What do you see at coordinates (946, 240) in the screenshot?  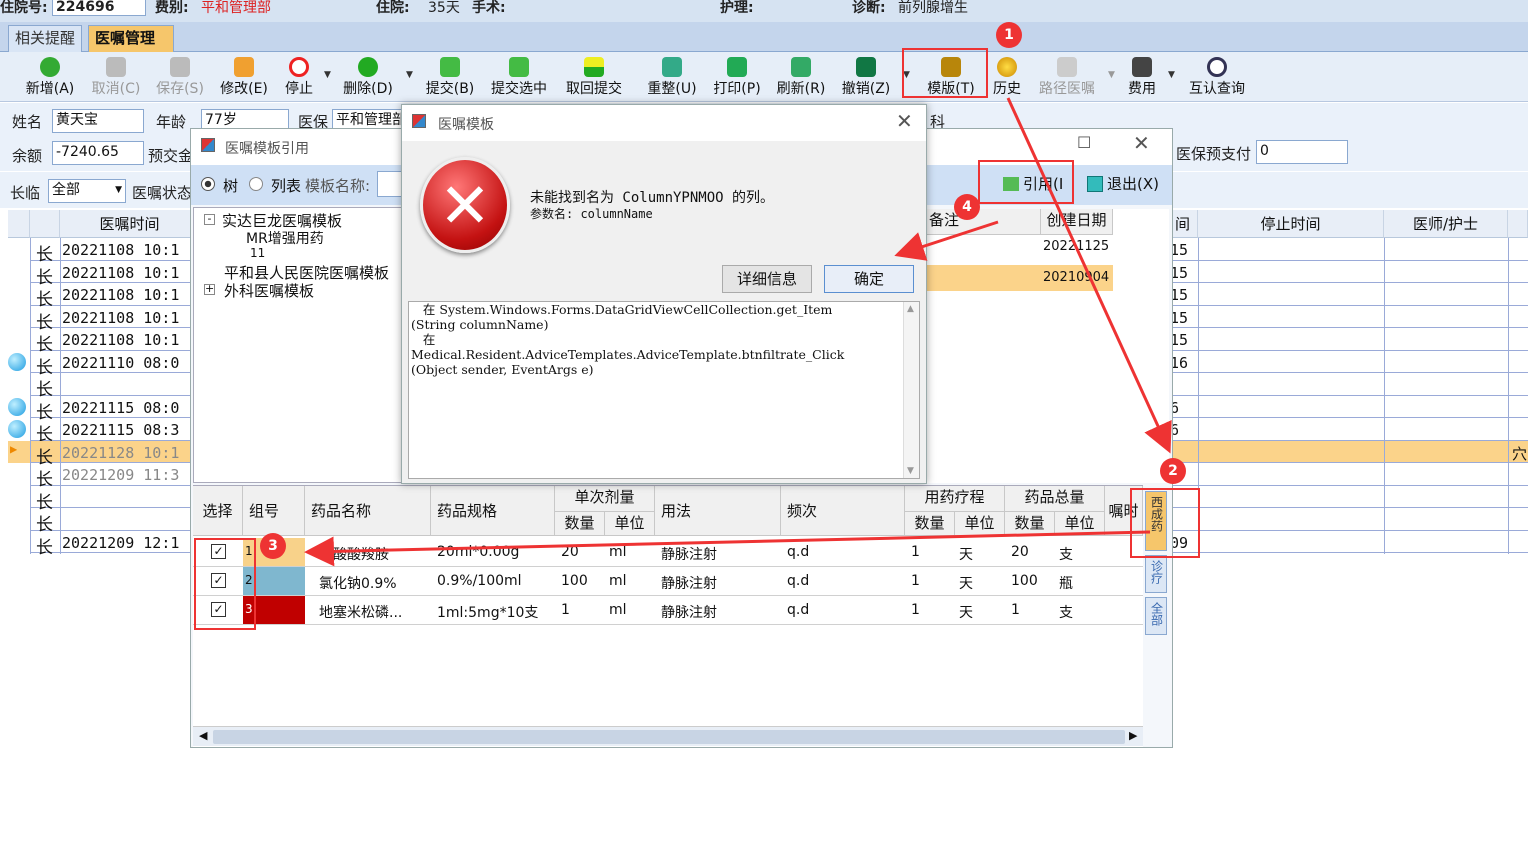 I see `arrow-4-to-dialog` at bounding box center [946, 240].